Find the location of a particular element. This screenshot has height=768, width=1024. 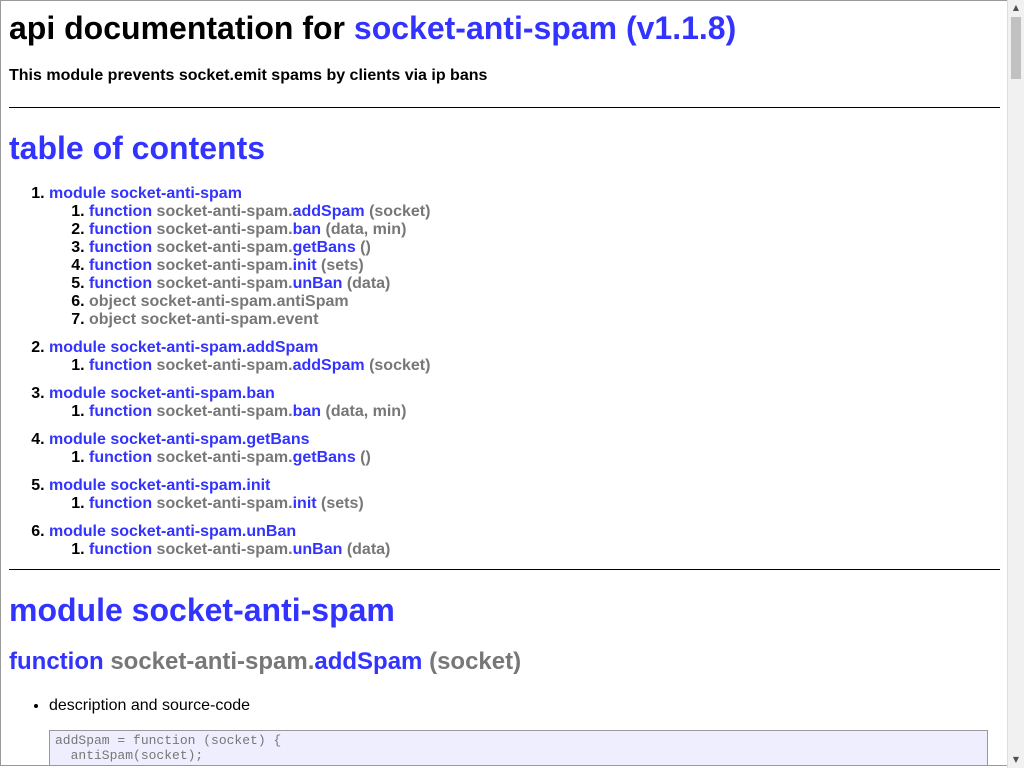

code-line: addSpam = function (socket) { is located at coordinates (168, 740).